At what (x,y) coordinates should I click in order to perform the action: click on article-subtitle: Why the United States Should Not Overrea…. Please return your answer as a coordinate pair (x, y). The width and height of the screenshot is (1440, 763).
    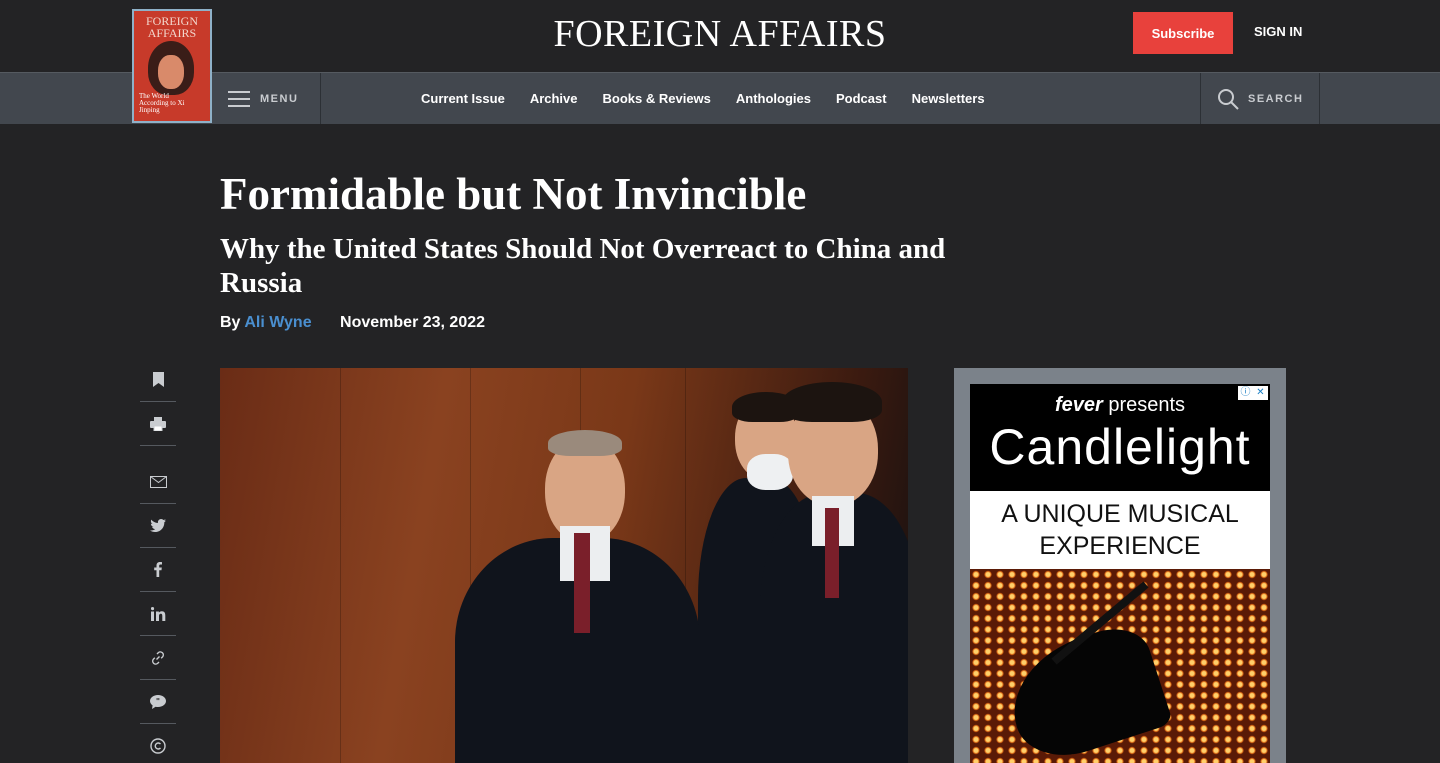
    Looking at the image, I should click on (583, 266).